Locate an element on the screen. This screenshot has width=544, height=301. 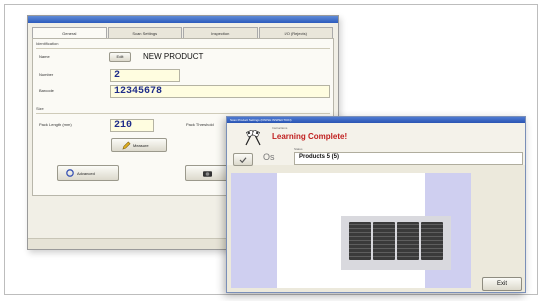
product-name-value: NEW PRODUCT is located at coordinates (173, 56).